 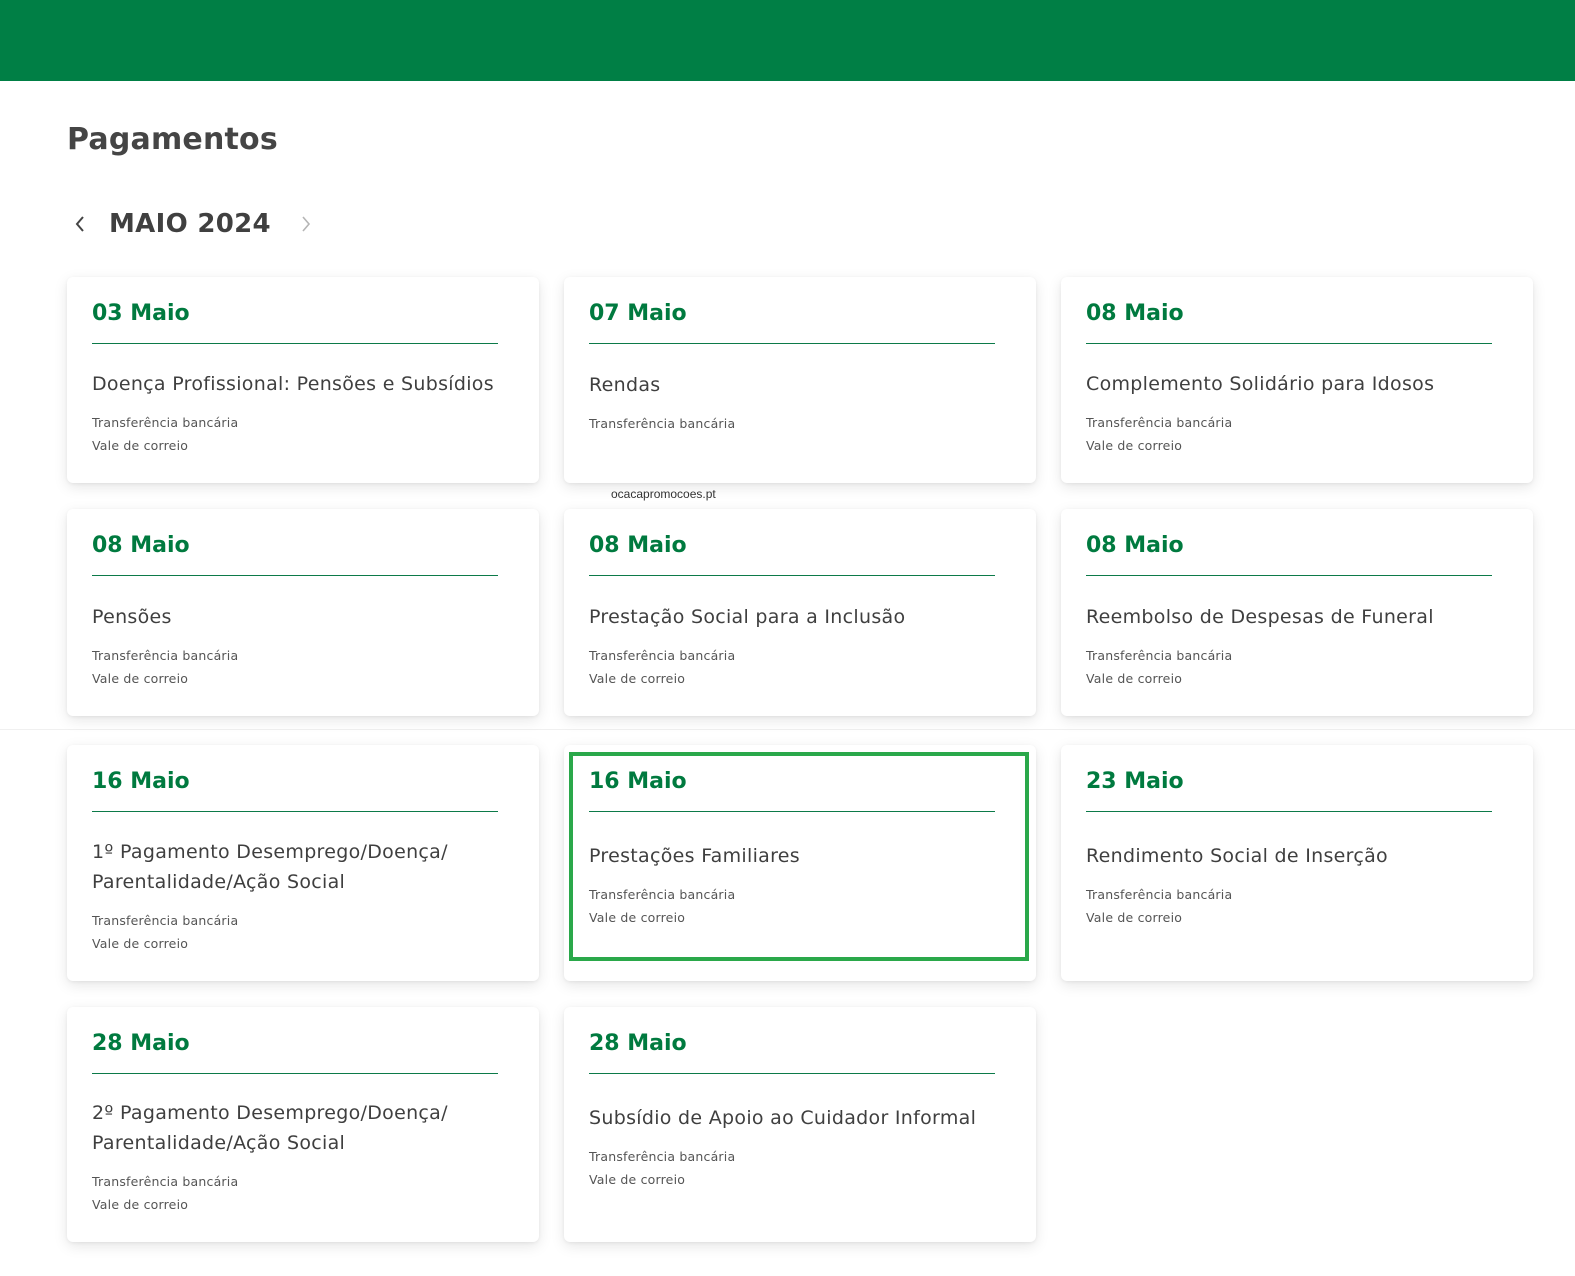 I want to click on month-navigator: MAIO 2024, so click(x=193, y=224).